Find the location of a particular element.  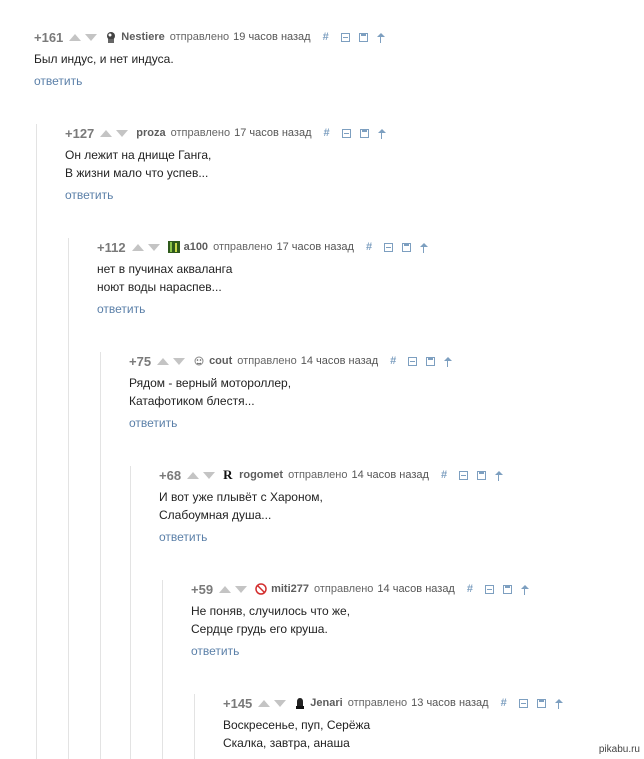

comment-line: Рядом - верный мотороллер, is located at coordinates (210, 383).